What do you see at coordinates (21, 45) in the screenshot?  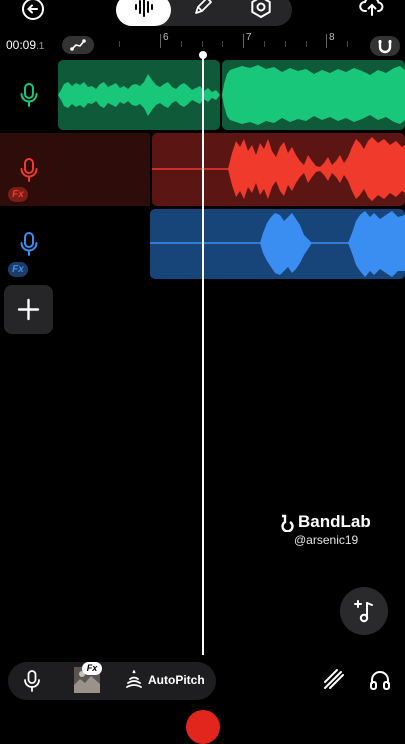 I see `time-value: 00:09` at bounding box center [21, 45].